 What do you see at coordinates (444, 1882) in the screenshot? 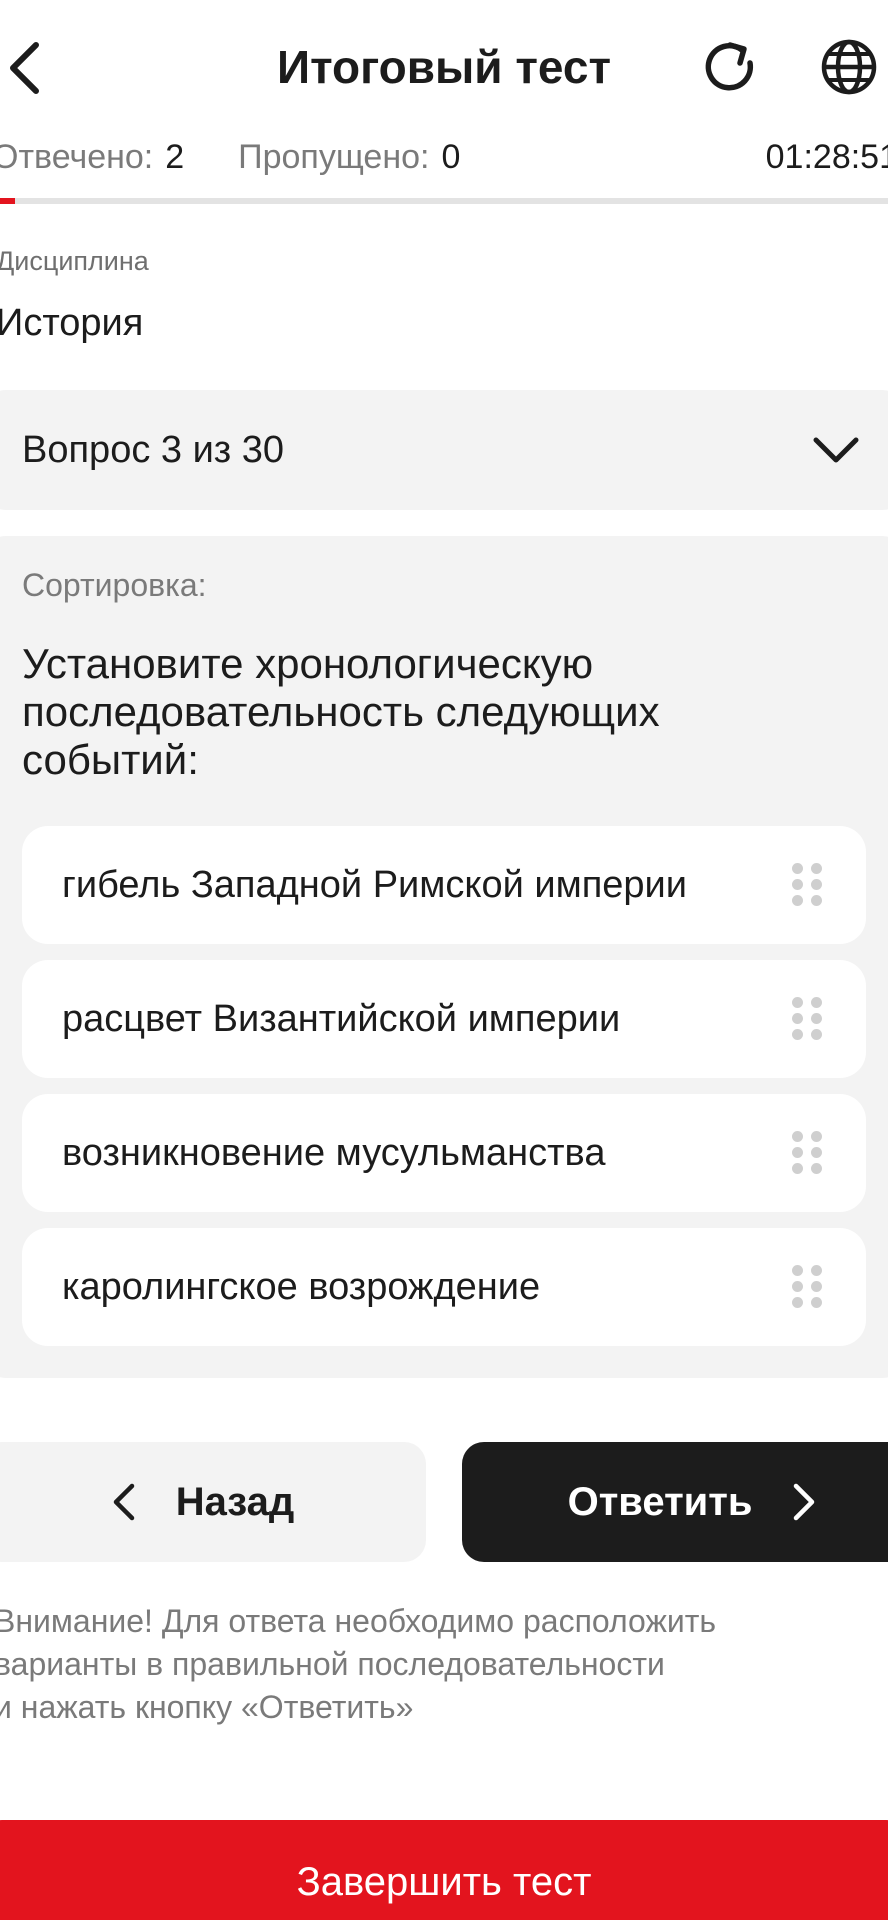
I see `finish-test-label: Завершить тест` at bounding box center [444, 1882].